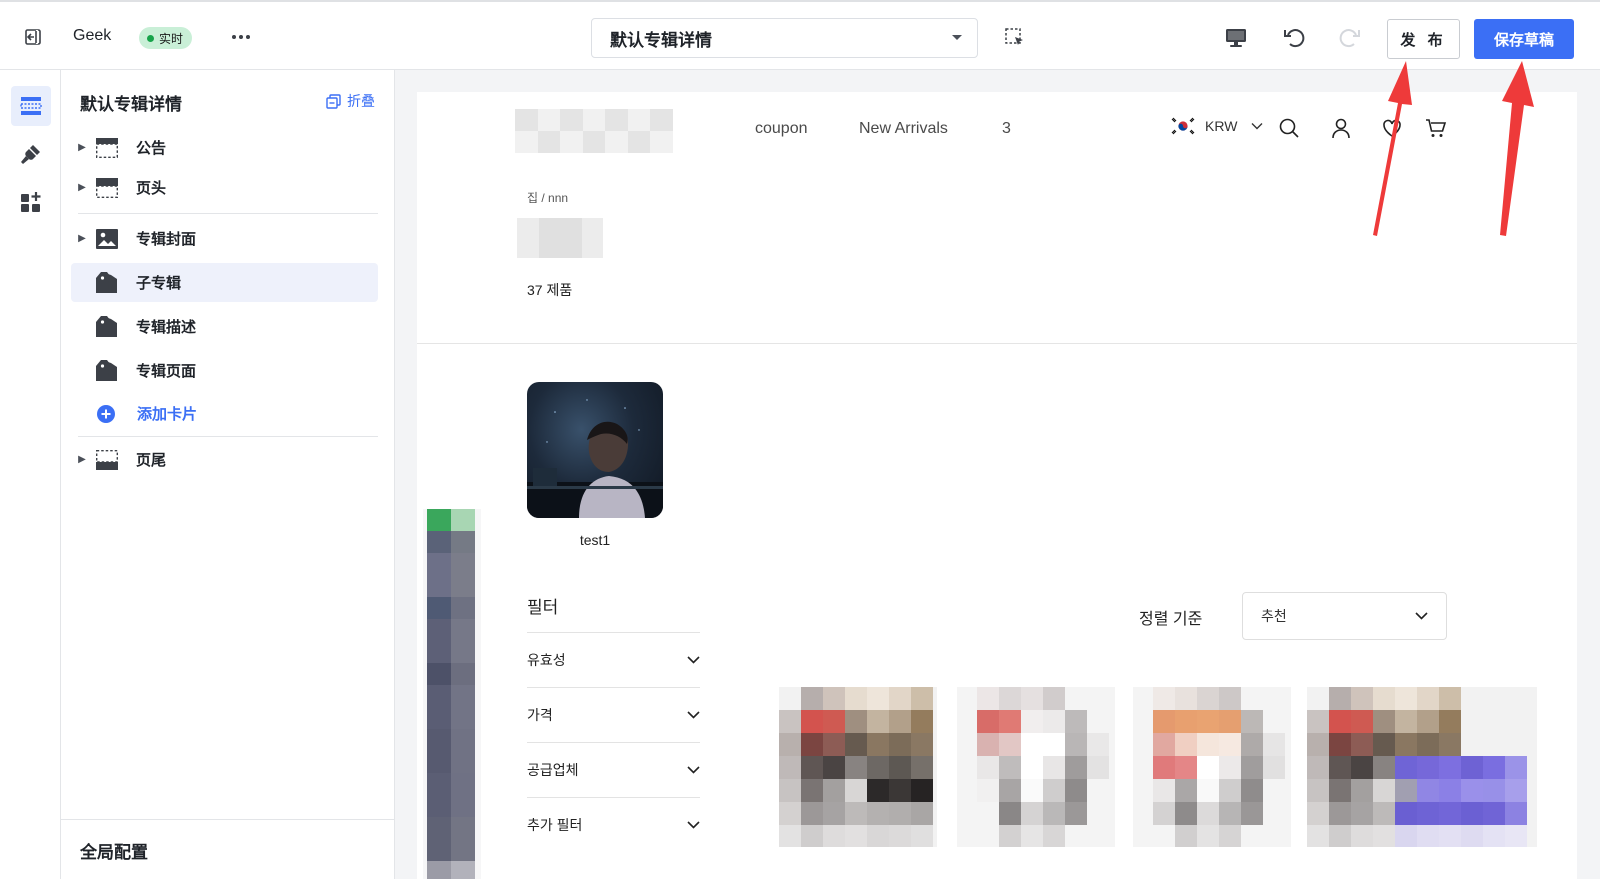 The height and width of the screenshot is (879, 1600). I want to click on nav-link-coupon: coupon, so click(781, 129).